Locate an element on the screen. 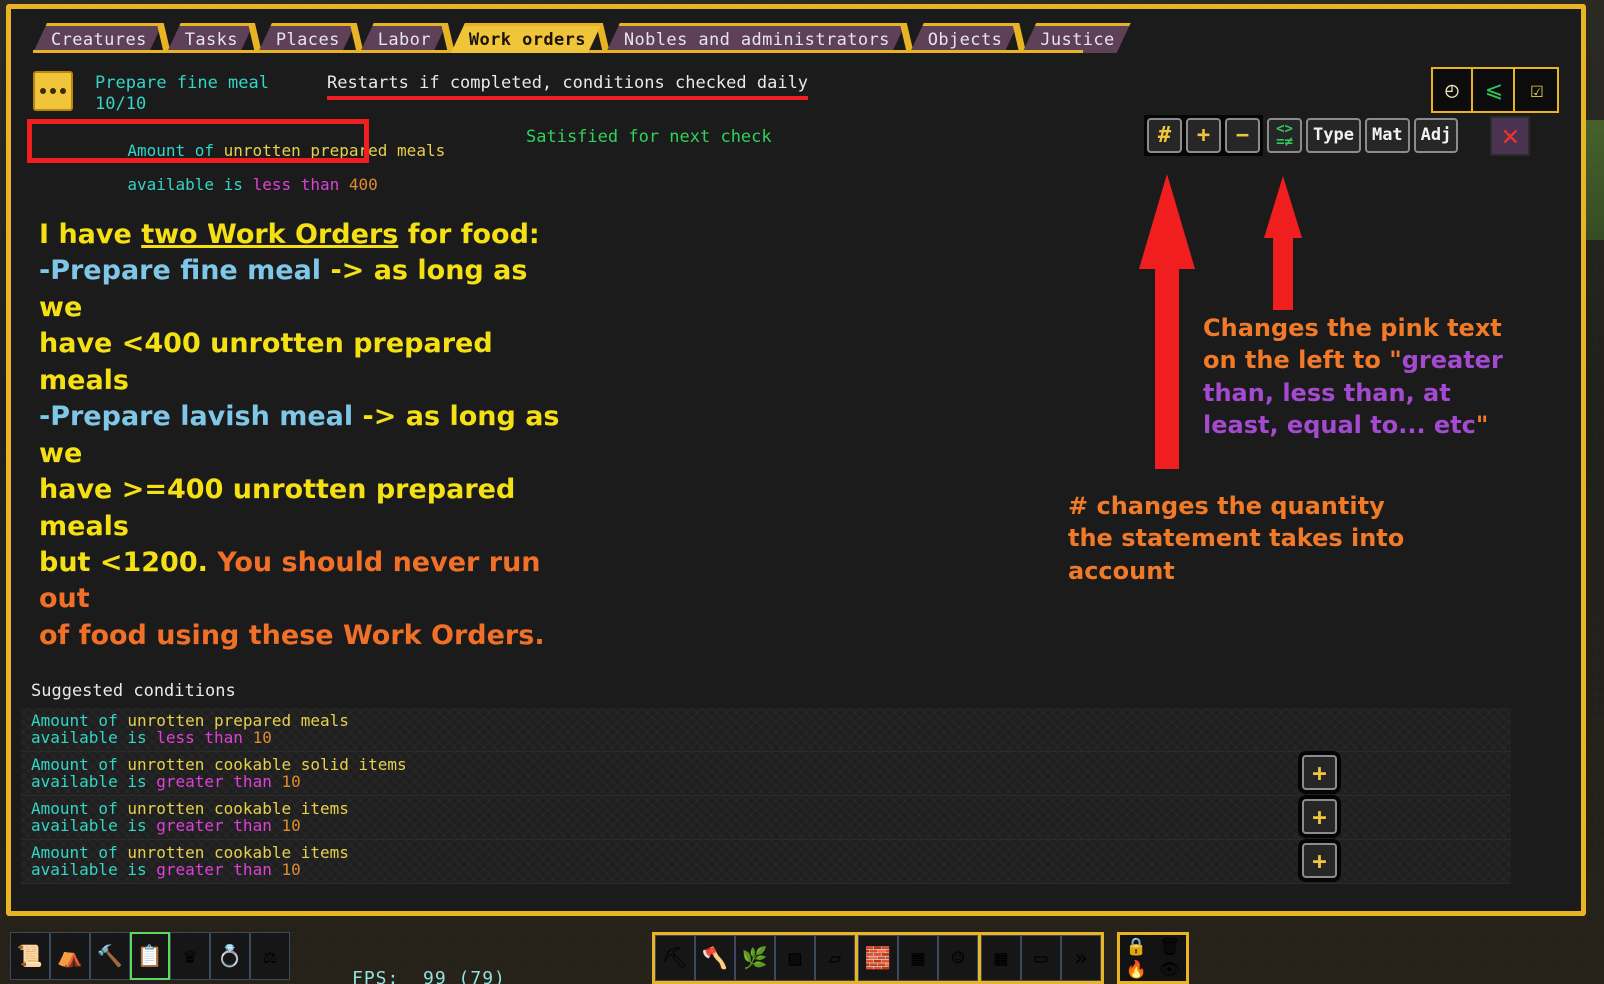 Image resolution: width=1604 pixels, height=984 pixels. advance-time-icon: » is located at coordinates (1081, 958).